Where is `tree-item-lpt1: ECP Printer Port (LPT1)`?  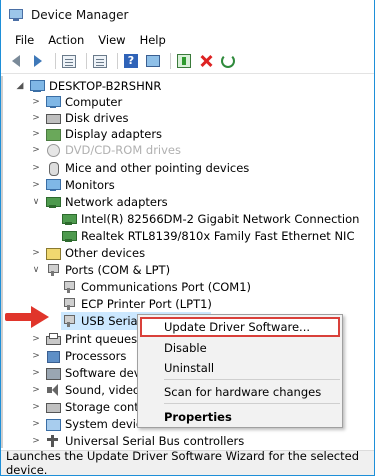
tree-item-lpt1: ECP Printer Port (LPT1) is located at coordinates (136, 304).